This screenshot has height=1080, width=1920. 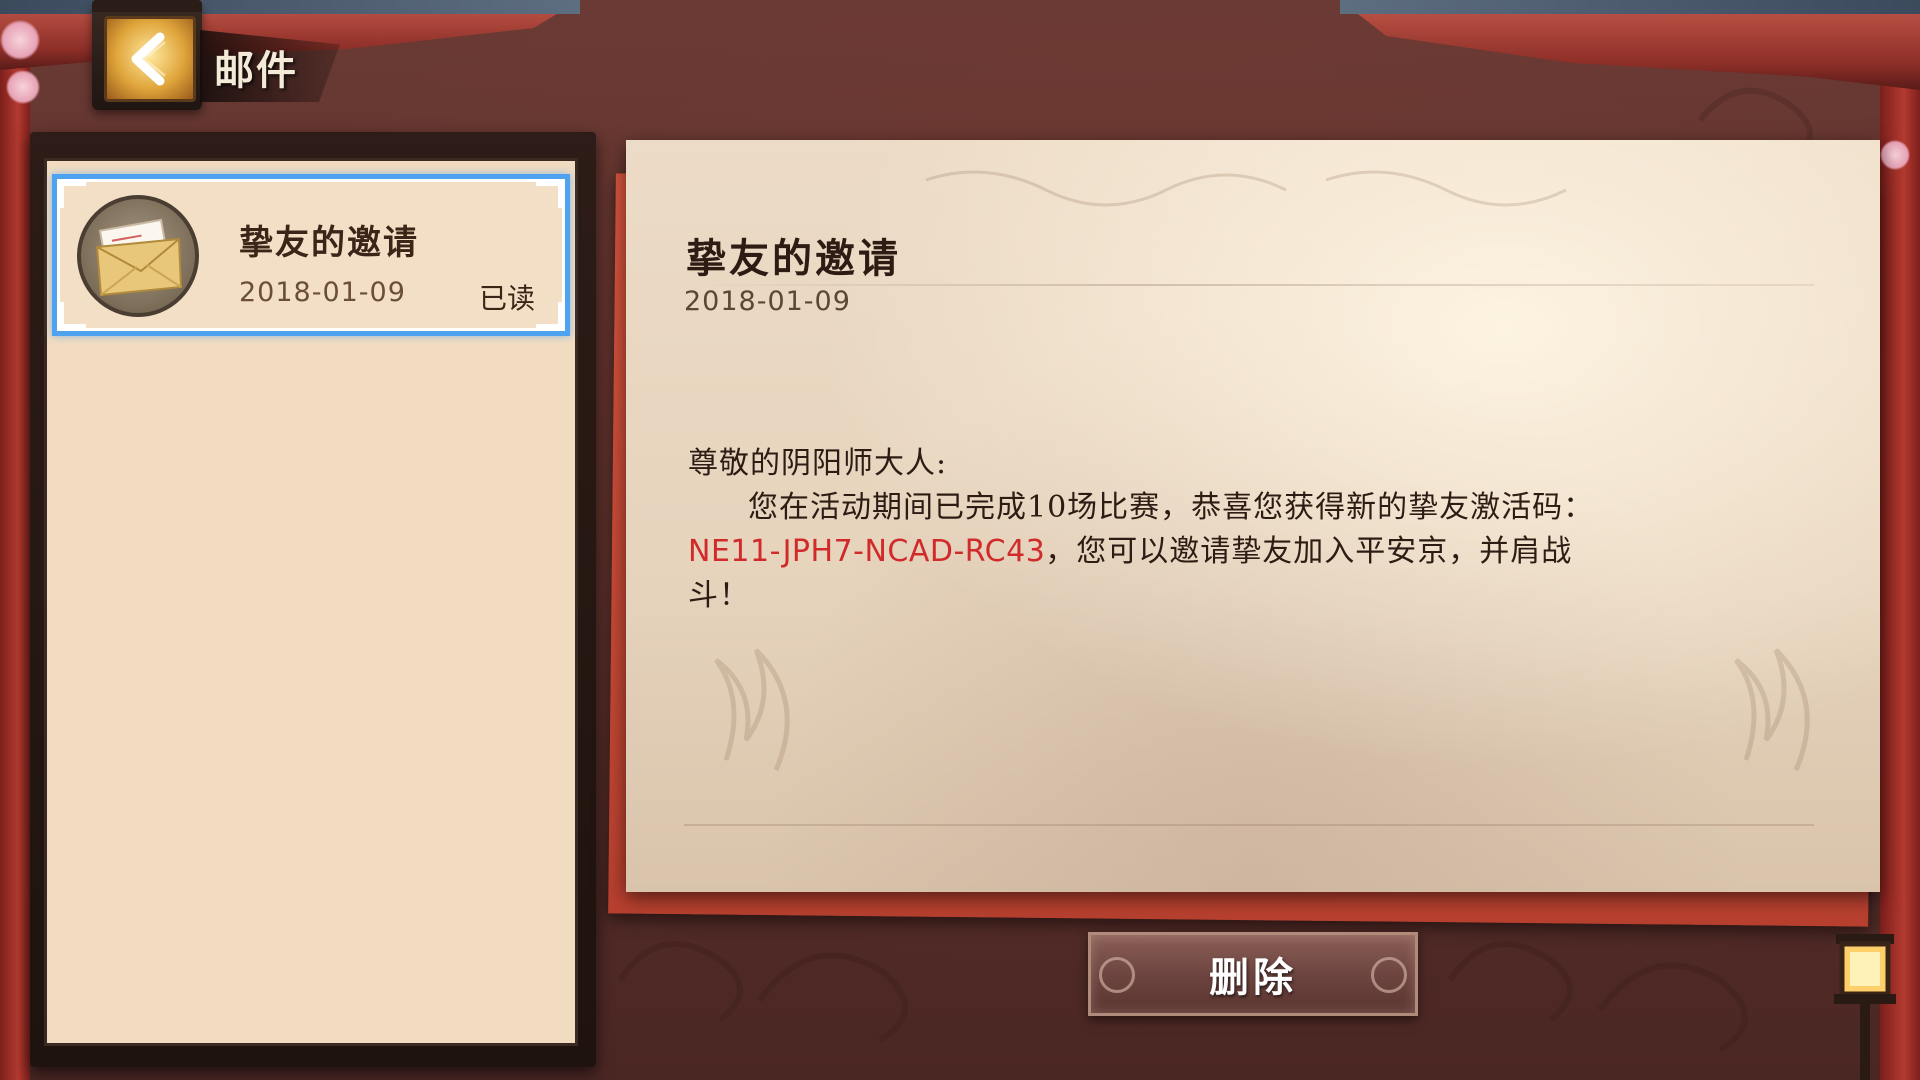 What do you see at coordinates (767, 301) in the screenshot?
I see `letter-date: 2018-01-09` at bounding box center [767, 301].